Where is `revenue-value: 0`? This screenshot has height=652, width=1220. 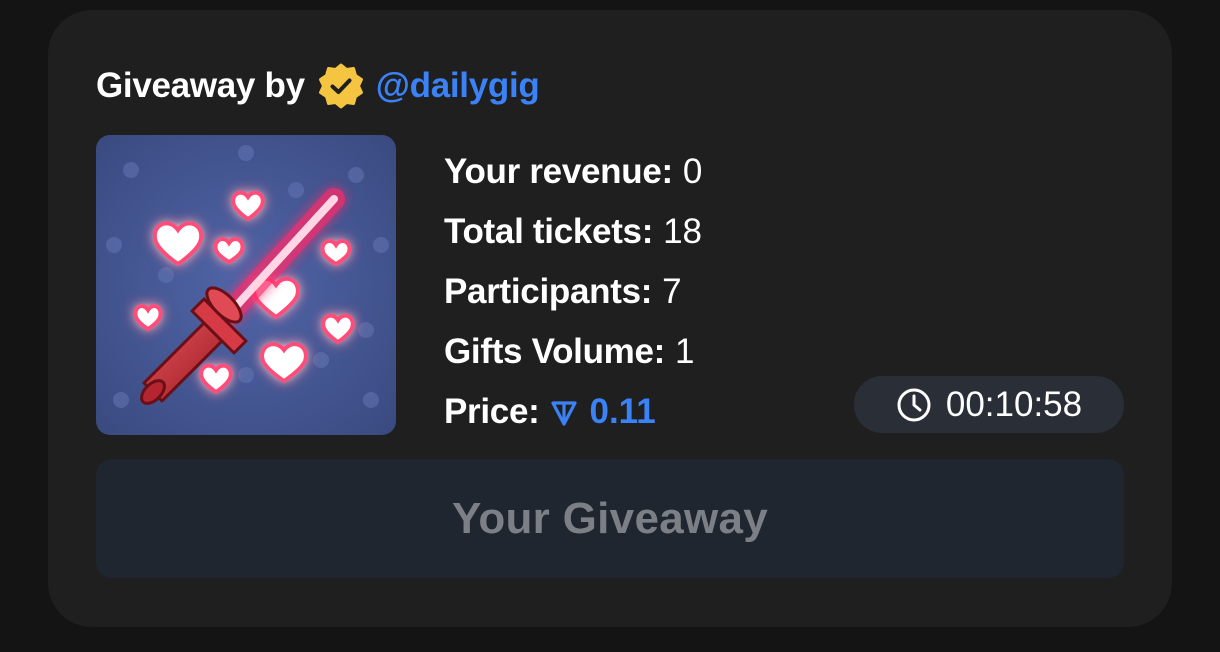 revenue-value: 0 is located at coordinates (692, 171).